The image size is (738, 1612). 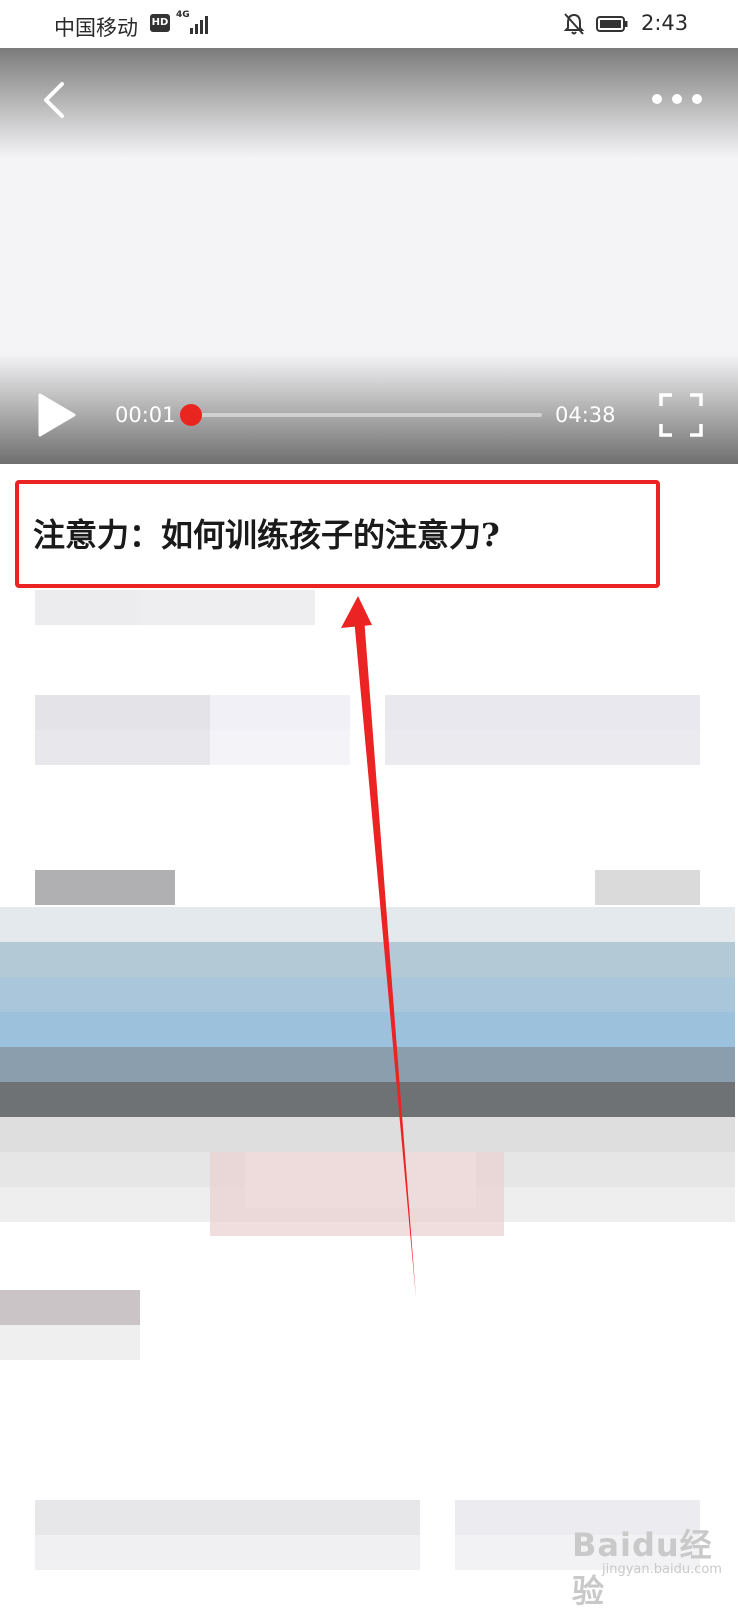 I want to click on total-time: 04:38, so click(x=585, y=415).